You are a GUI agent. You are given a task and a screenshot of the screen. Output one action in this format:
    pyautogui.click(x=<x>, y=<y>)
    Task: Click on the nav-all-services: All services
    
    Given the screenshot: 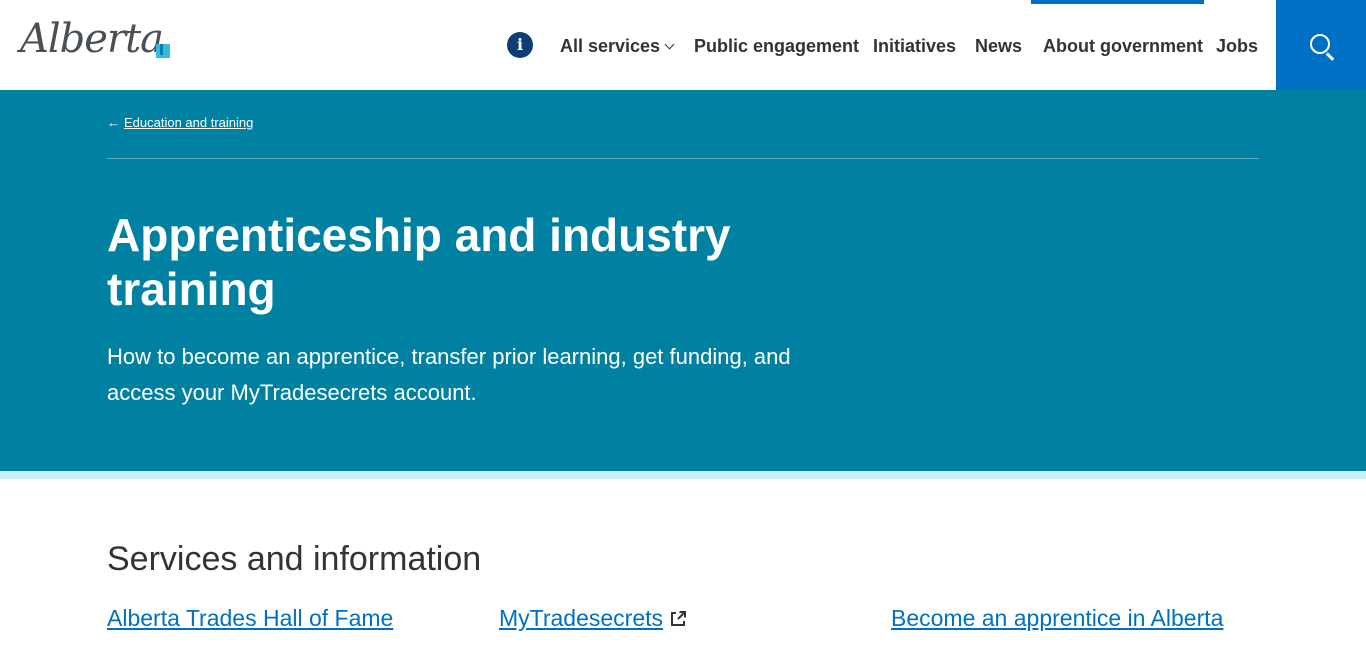 What is the action you would take?
    pyautogui.click(x=617, y=46)
    